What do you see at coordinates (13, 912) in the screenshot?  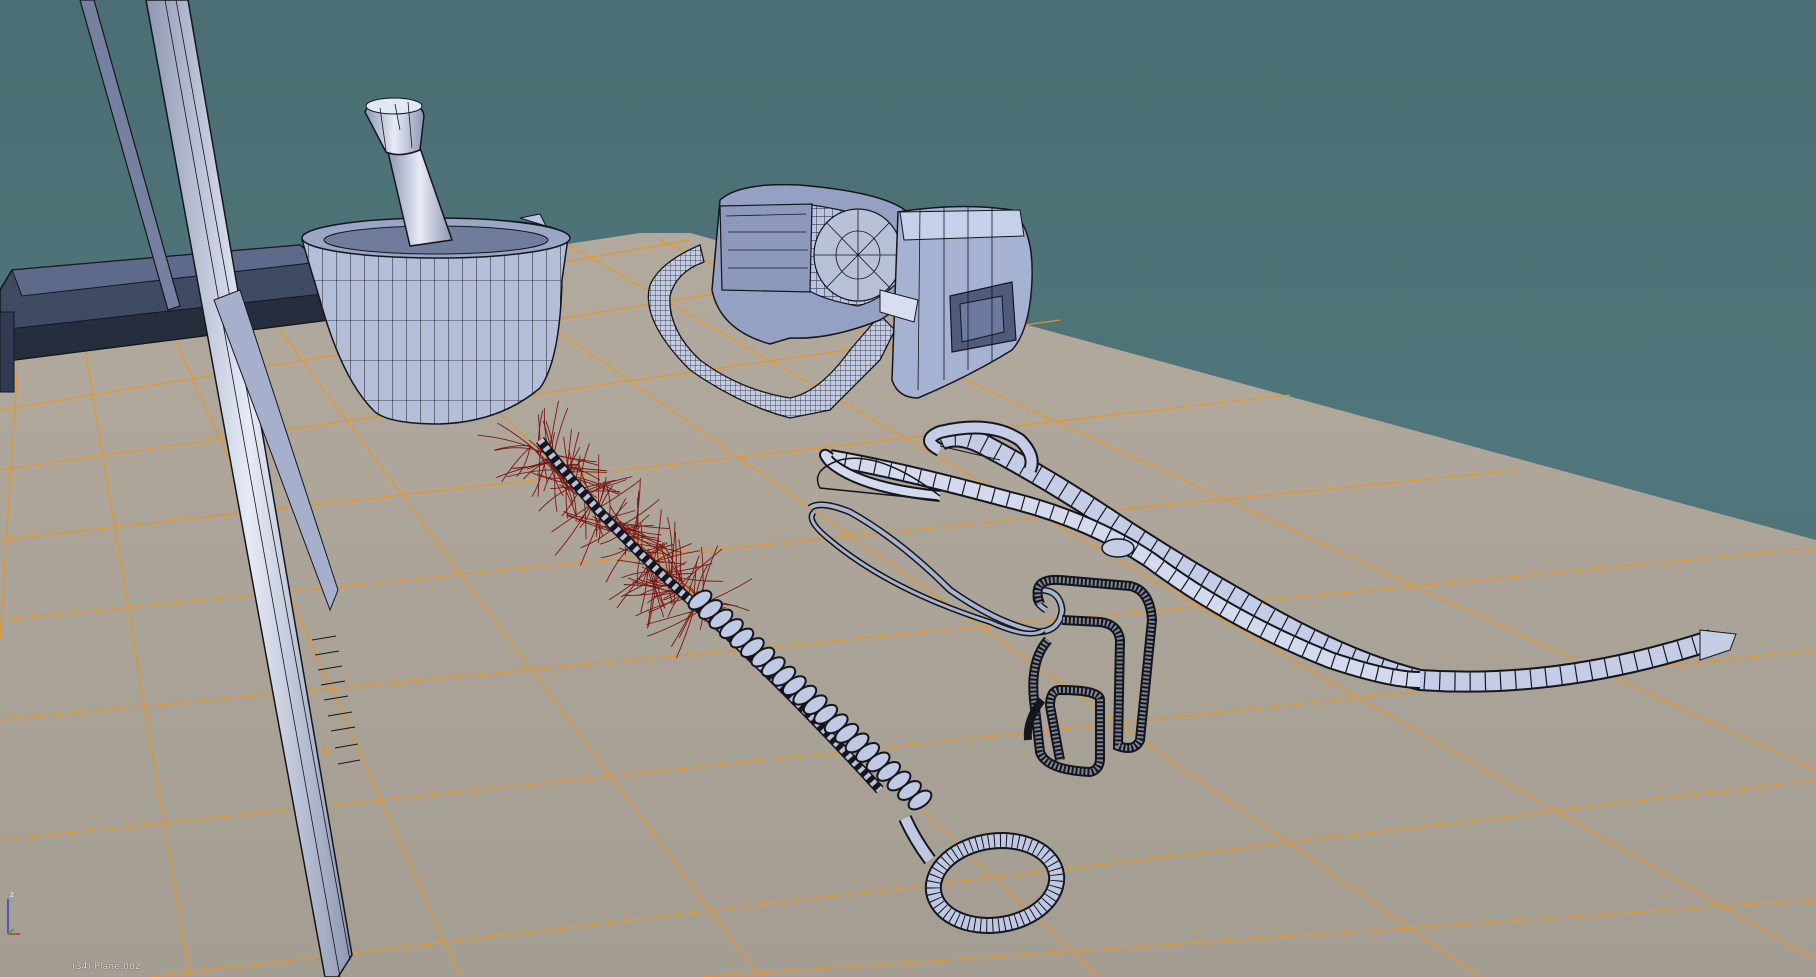 I see `axis-gizmo: z` at bounding box center [13, 912].